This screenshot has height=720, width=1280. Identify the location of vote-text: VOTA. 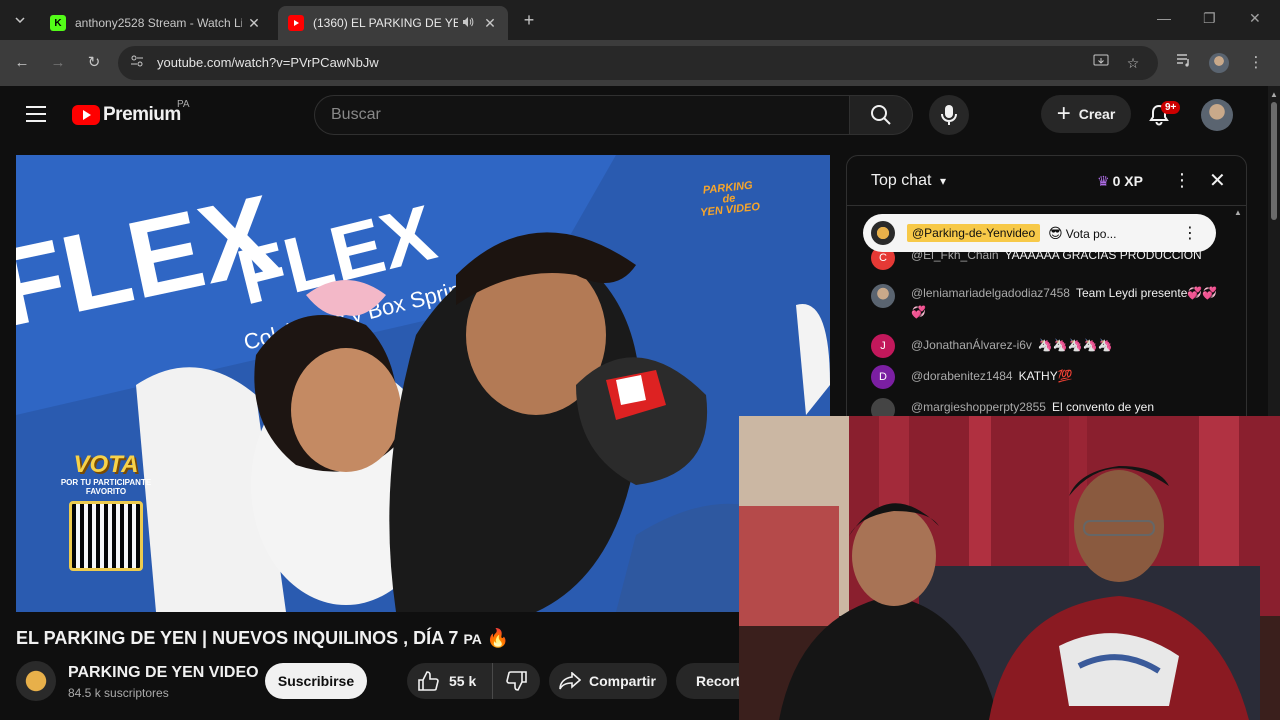
(106, 464).